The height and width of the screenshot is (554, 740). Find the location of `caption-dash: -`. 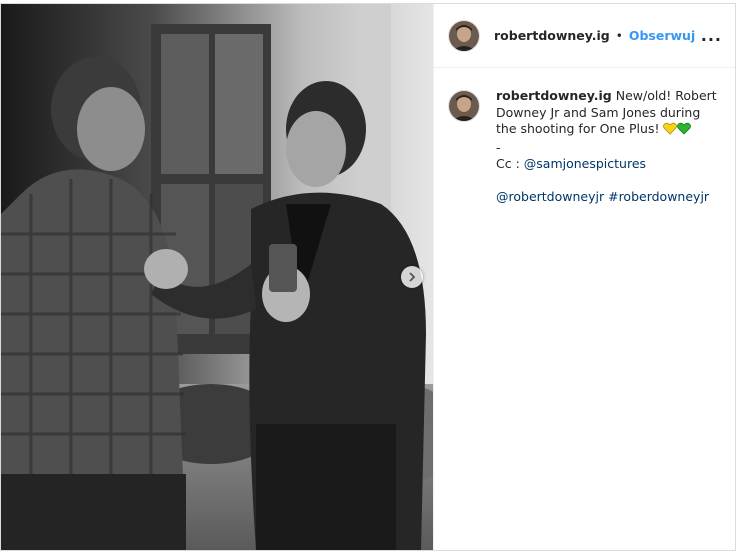

caption-dash: - is located at coordinates (498, 147).